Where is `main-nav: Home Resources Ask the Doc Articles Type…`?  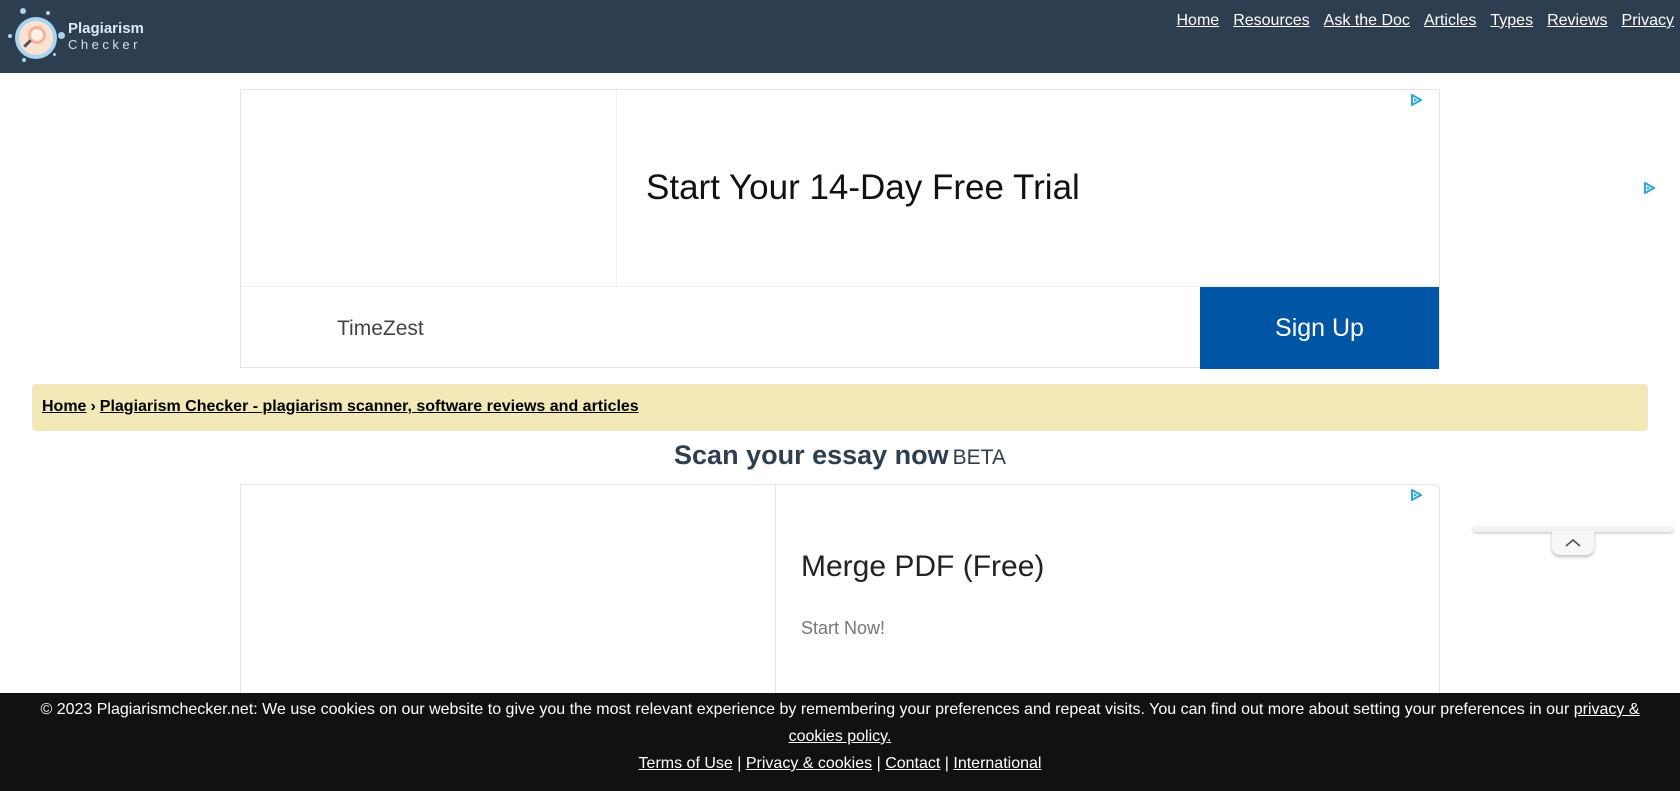 main-nav: Home Resources Ask the Doc Articles Type… is located at coordinates (1426, 21).